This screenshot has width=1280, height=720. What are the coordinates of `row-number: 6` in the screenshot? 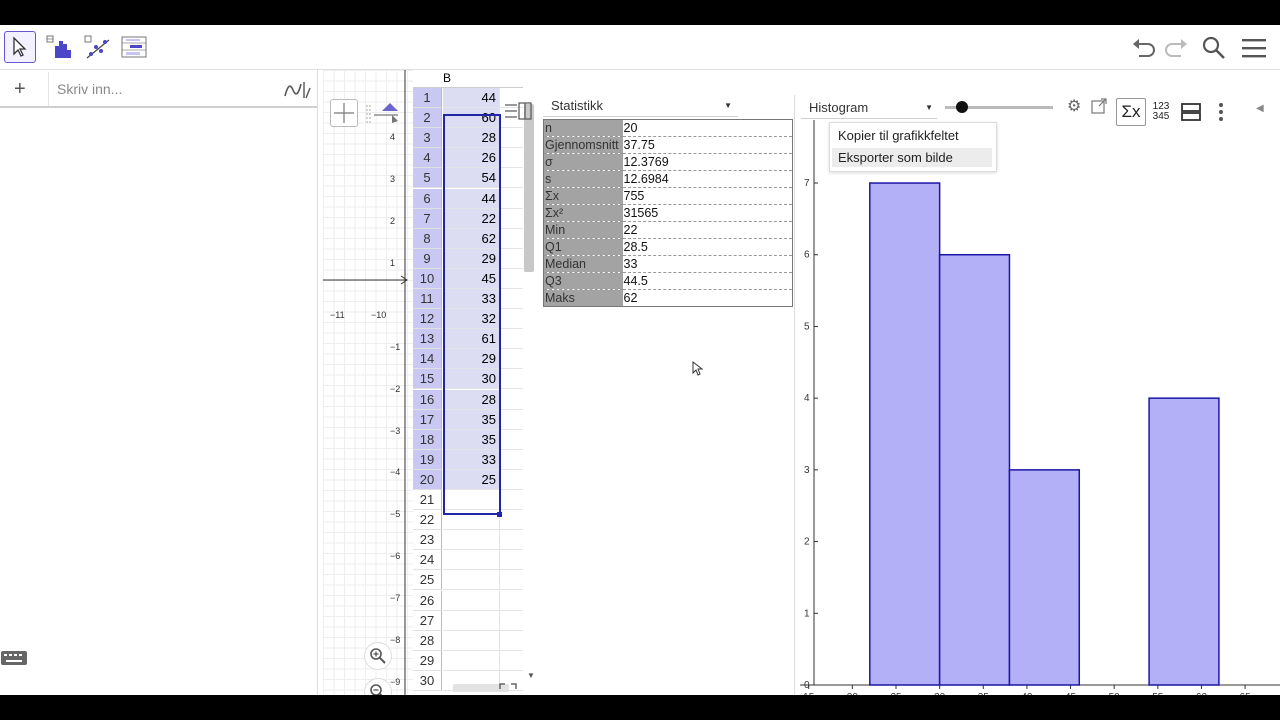 It's located at (427, 198).